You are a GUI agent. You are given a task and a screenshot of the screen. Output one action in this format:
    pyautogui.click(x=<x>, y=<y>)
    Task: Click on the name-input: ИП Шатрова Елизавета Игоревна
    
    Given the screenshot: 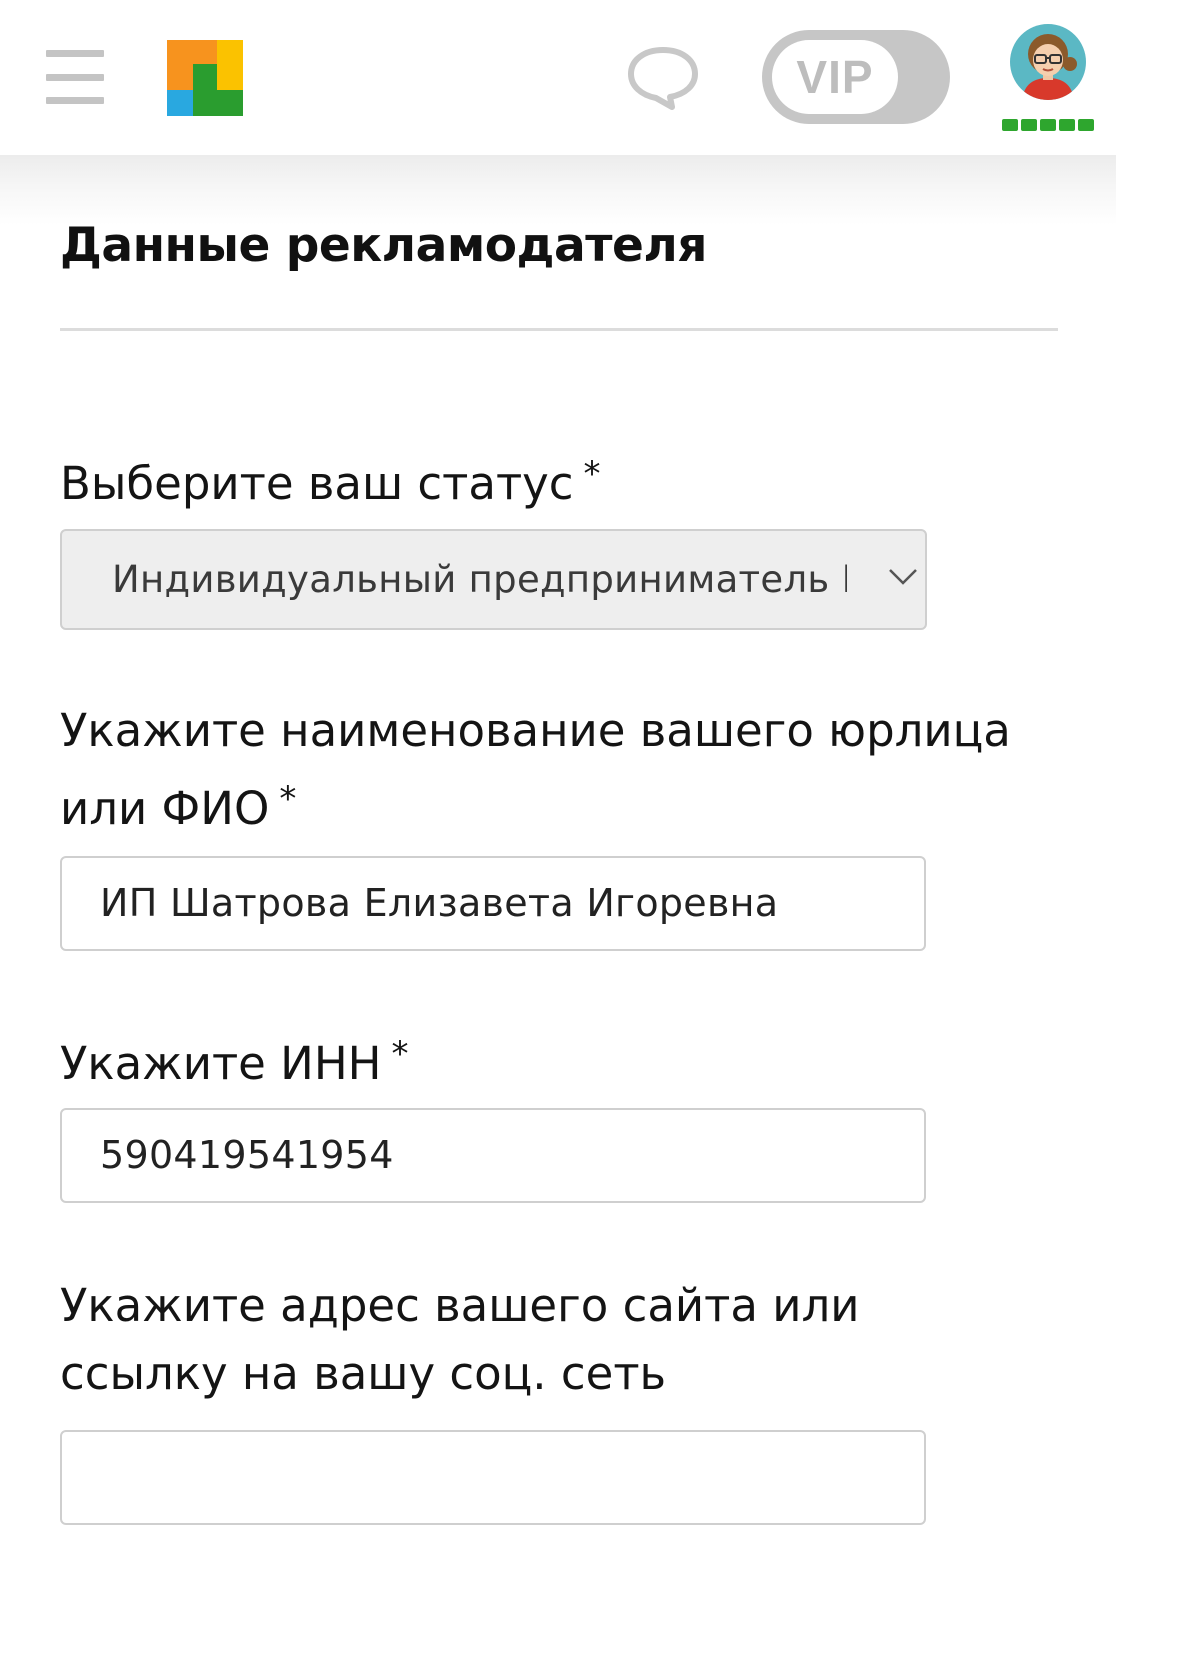 What is the action you would take?
    pyautogui.click(x=493, y=903)
    